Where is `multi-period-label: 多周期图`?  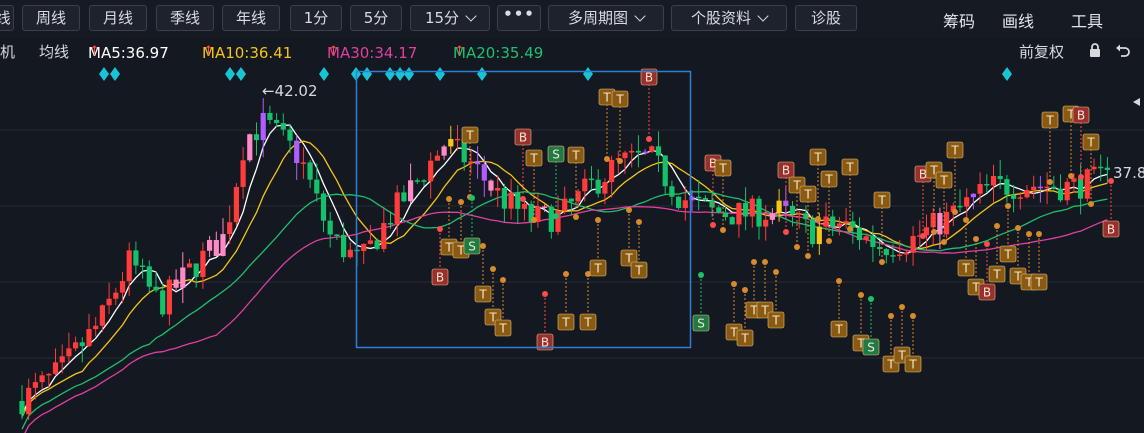 multi-period-label: 多周期图 is located at coordinates (597, 18).